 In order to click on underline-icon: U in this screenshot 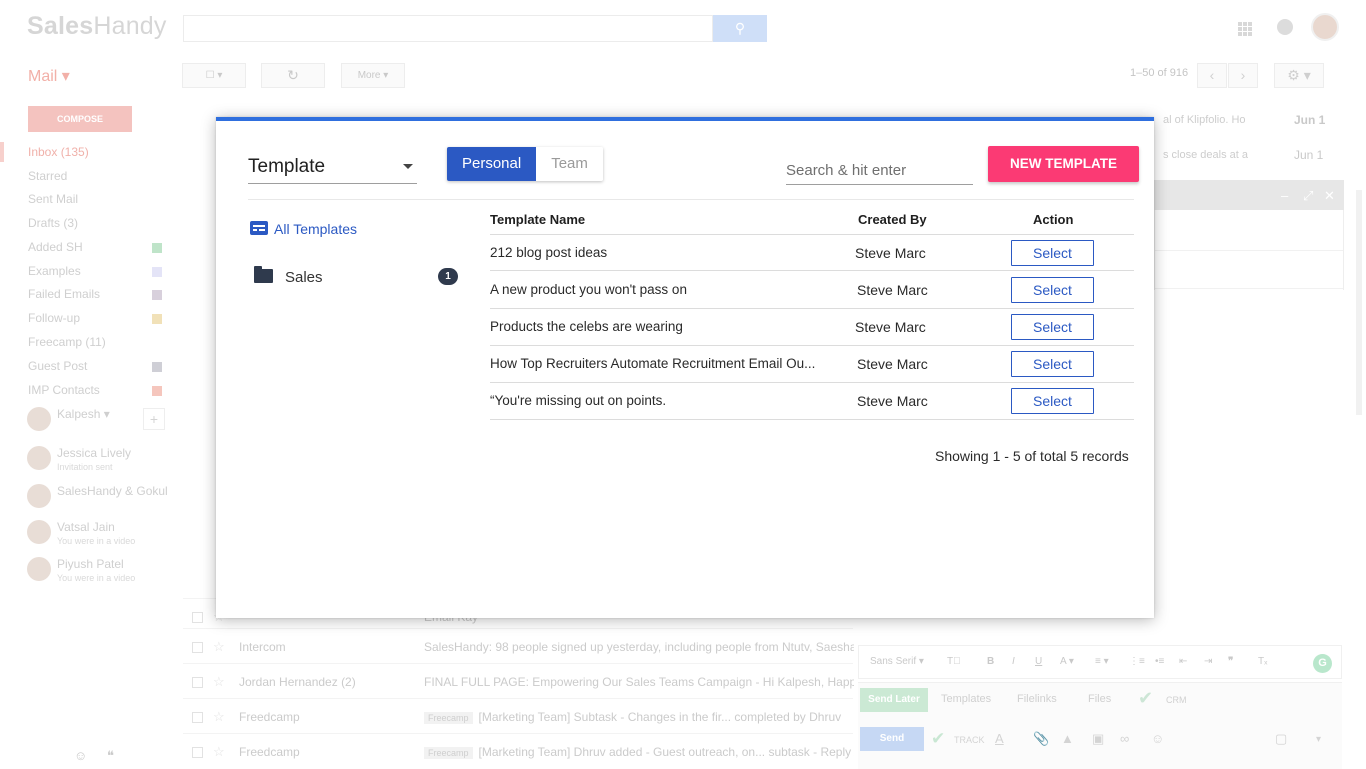, I will do `click(1038, 661)`.